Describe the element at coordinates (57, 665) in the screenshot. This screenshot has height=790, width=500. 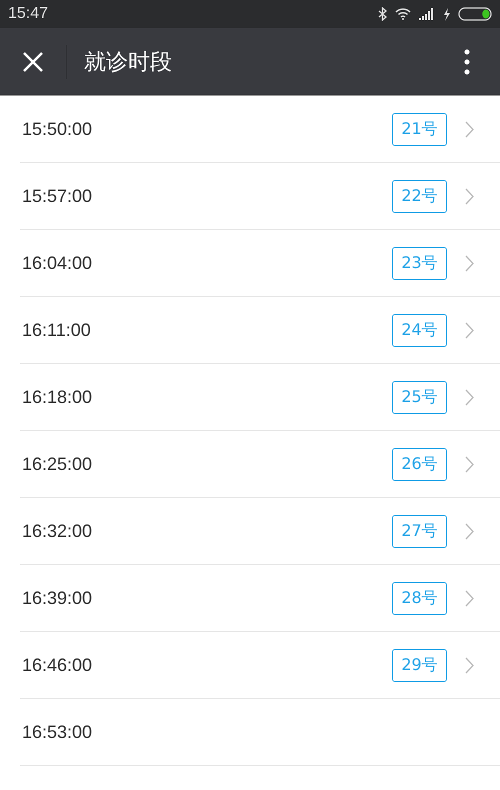
I see `slot-time: 16:46:00` at that location.